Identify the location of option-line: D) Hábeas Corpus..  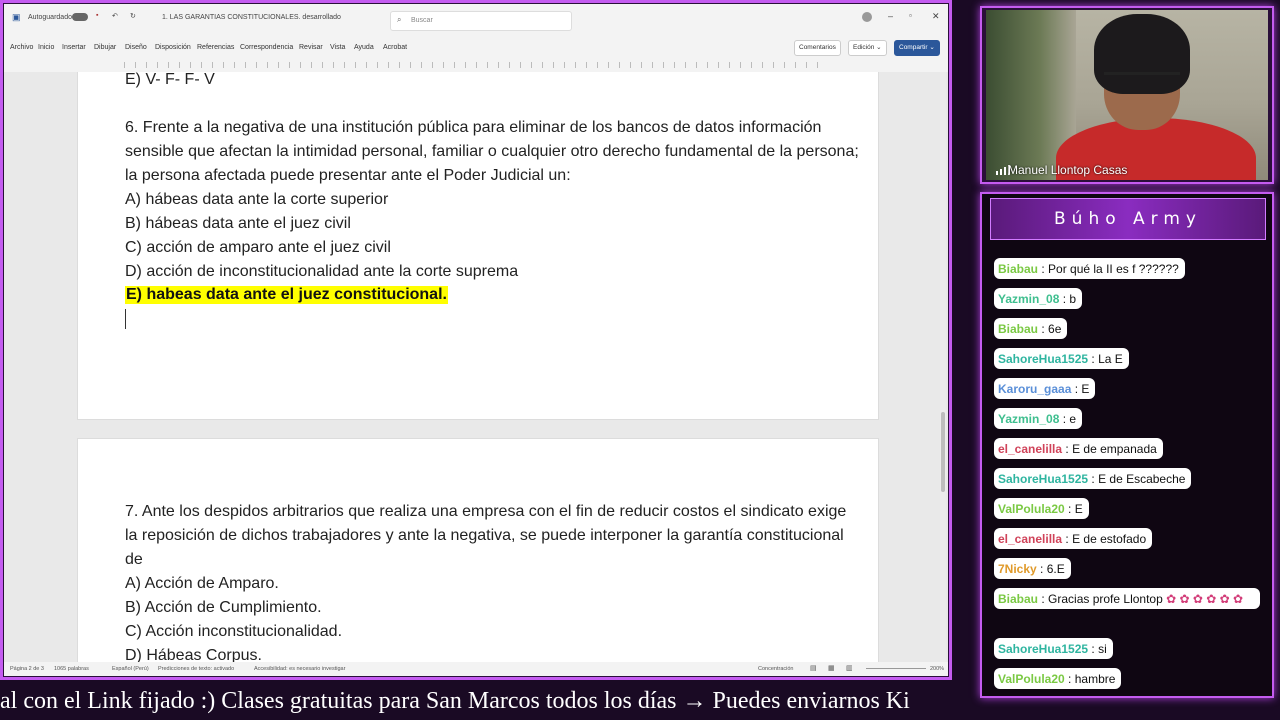
(193, 654).